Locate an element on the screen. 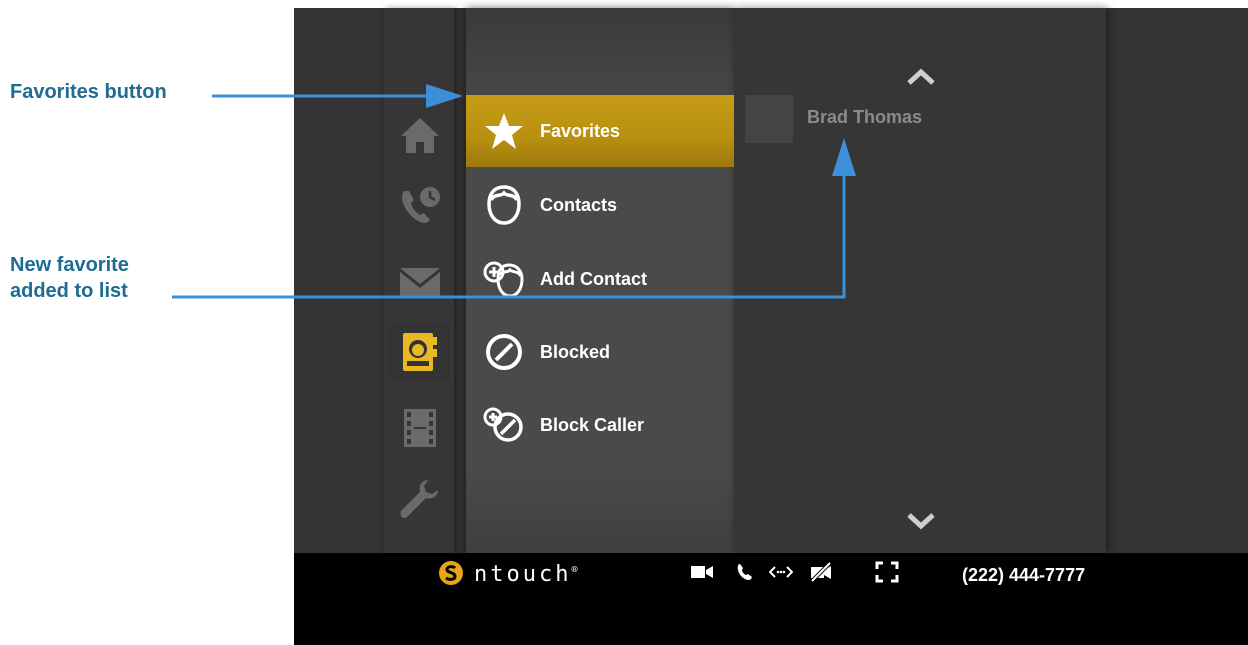  home-icon is located at coordinates (420, 135).